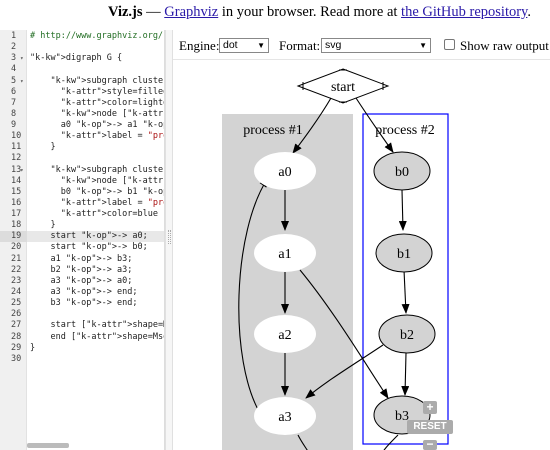 This screenshot has width=550, height=450. I want to click on reset-zoom-button: RESET, so click(430, 427).